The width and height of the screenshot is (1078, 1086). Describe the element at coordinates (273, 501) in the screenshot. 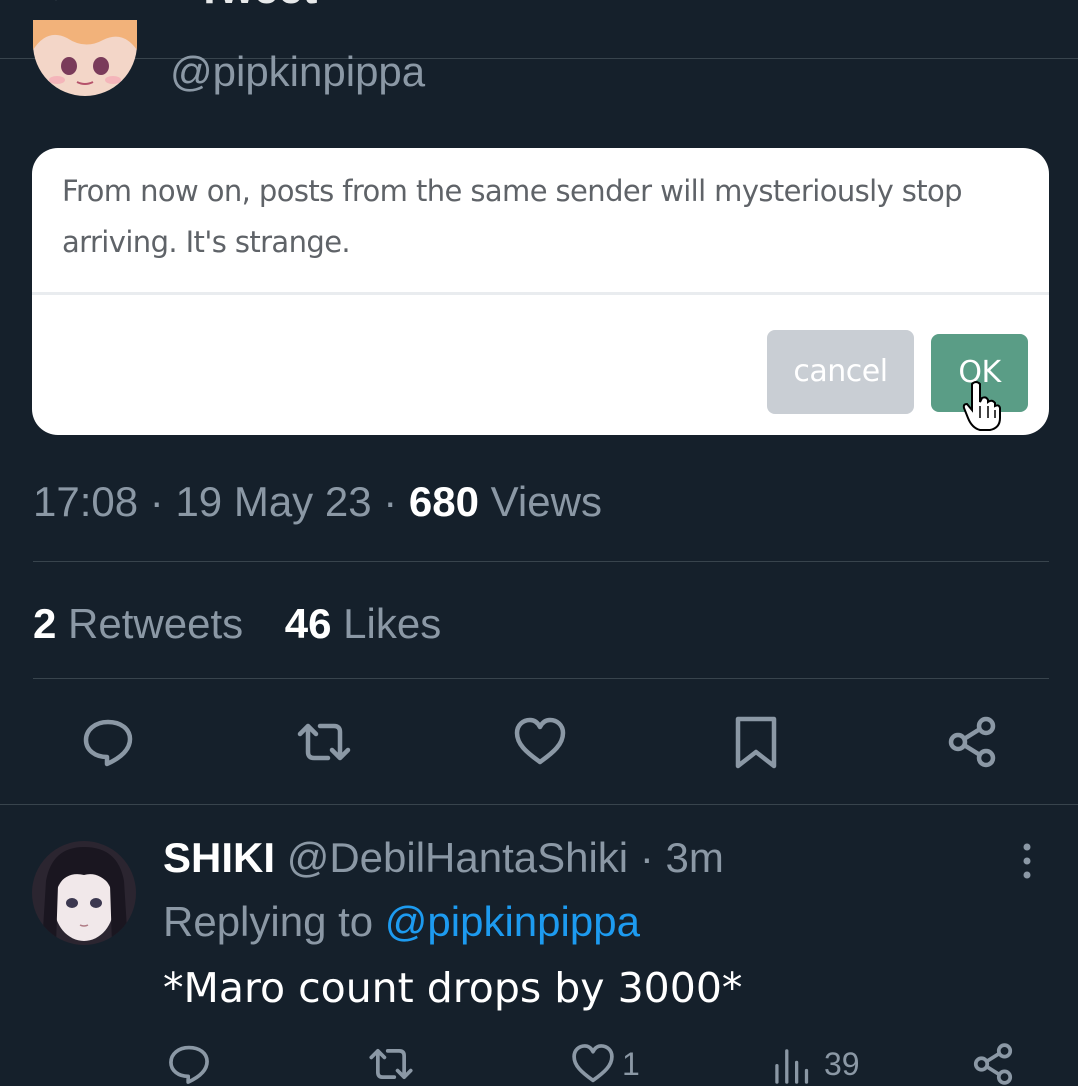

I see `tweet-date: 19 May 23` at that location.